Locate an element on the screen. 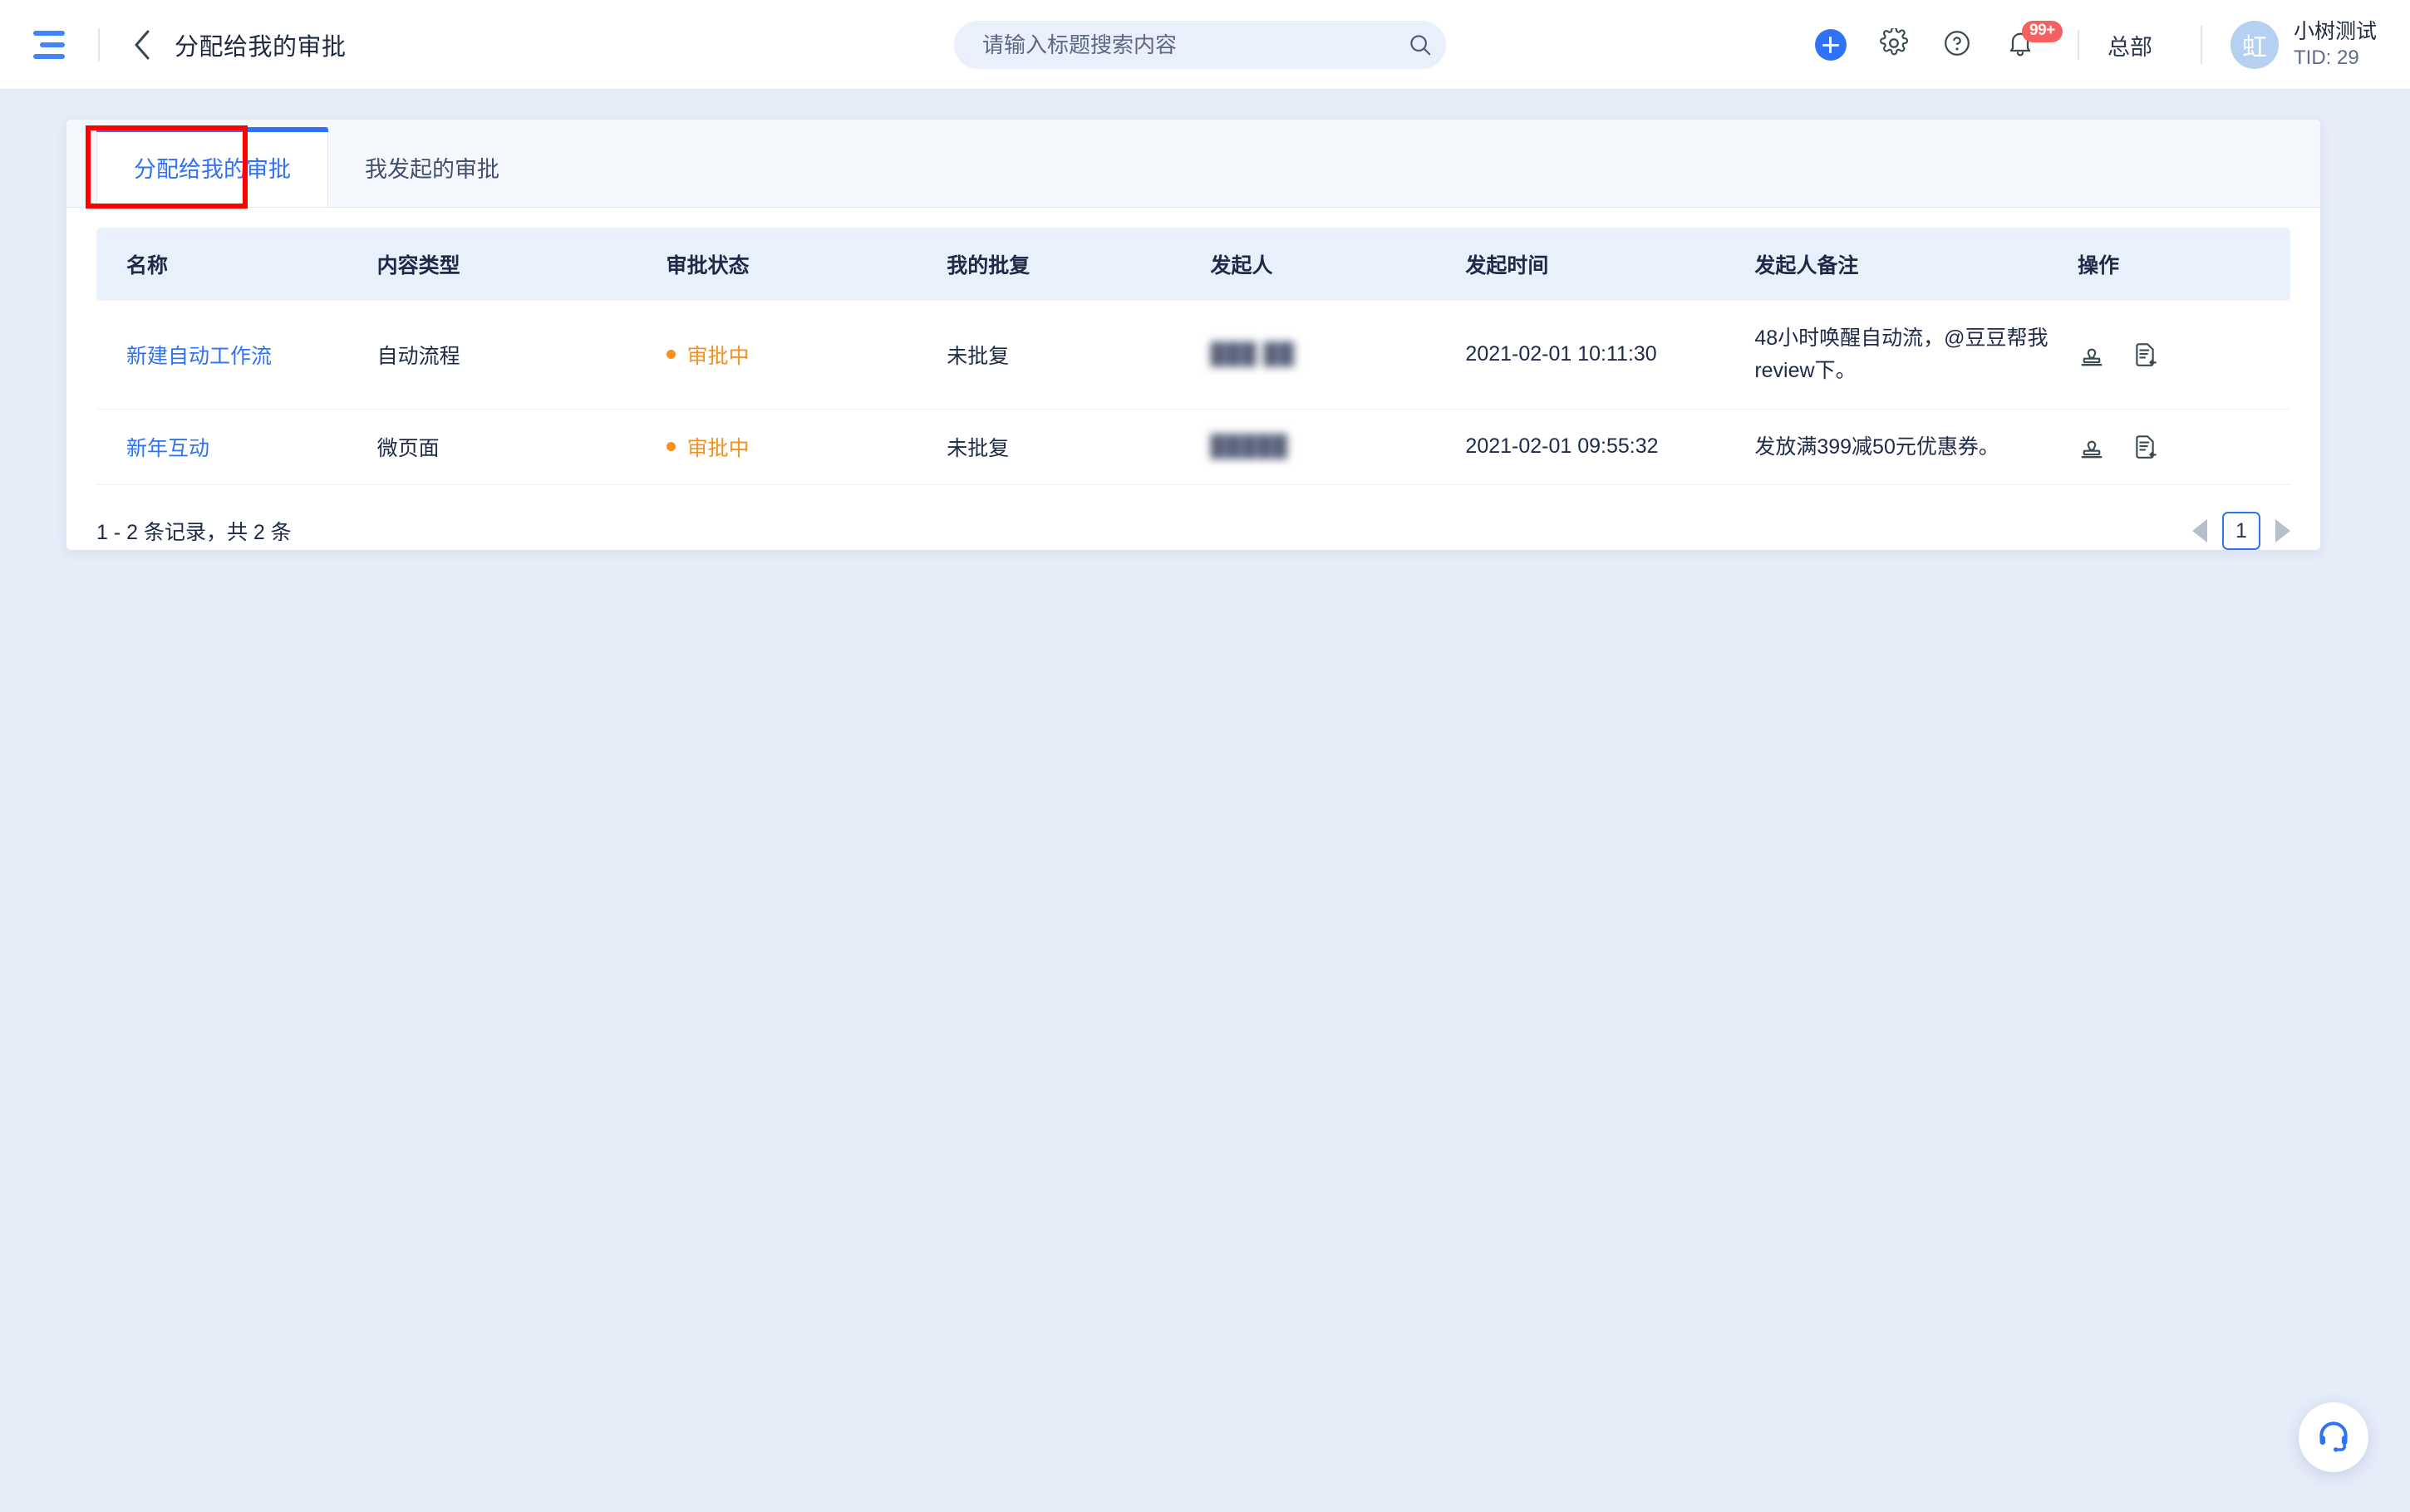  th-remark: 发起人备注 is located at coordinates (1916, 264).